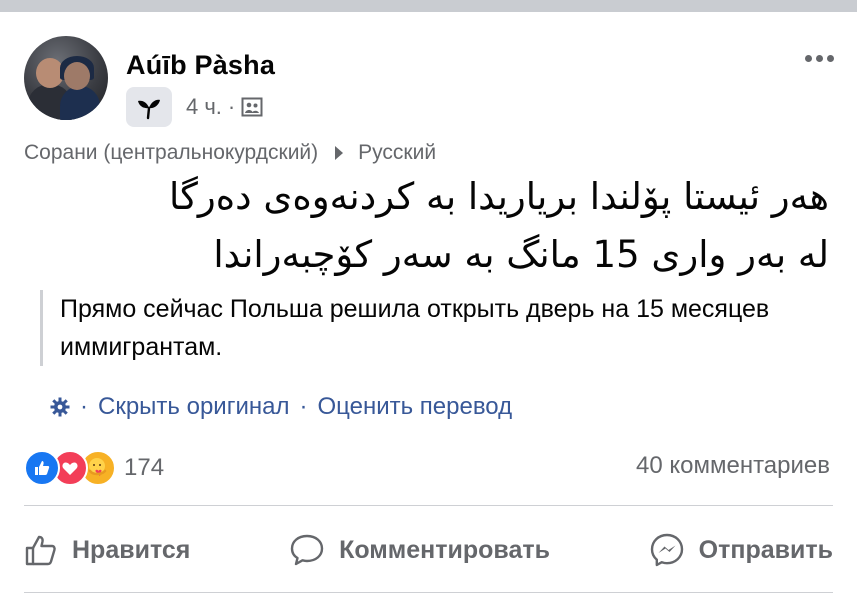 The image size is (857, 600). Describe the element at coordinates (40, 550) in the screenshot. I see `thumbs-up-icon` at that location.